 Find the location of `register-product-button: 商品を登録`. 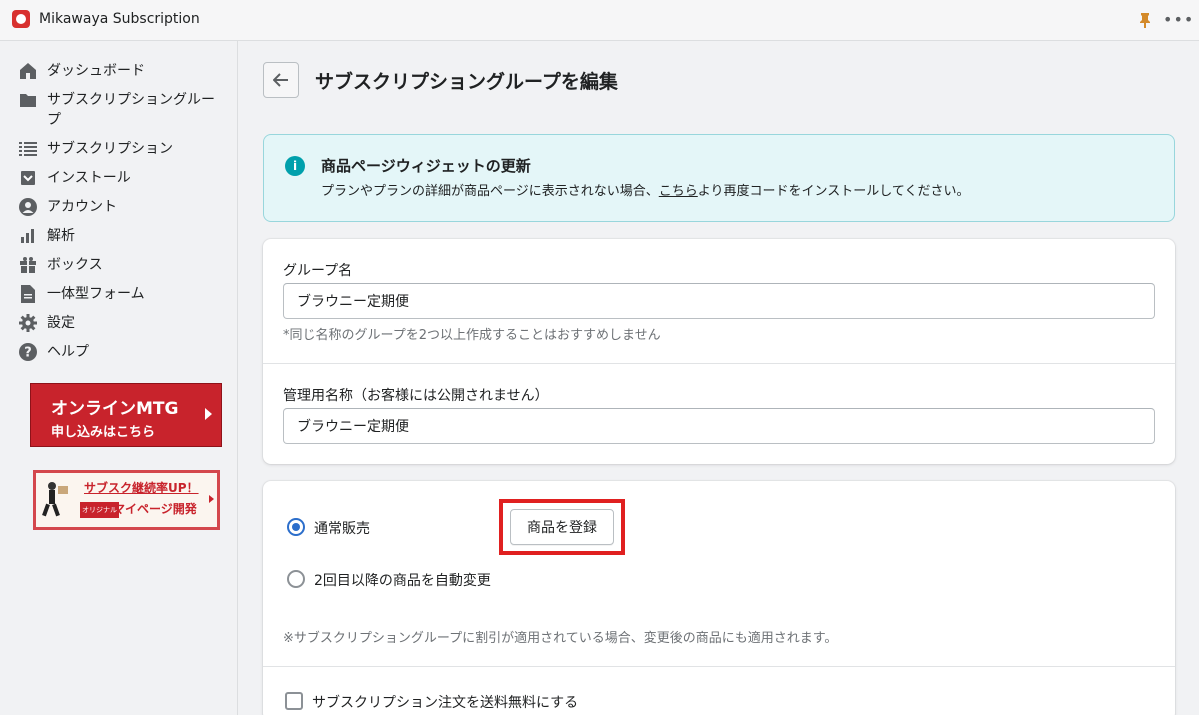

register-product-button: 商品を登録 is located at coordinates (562, 527).